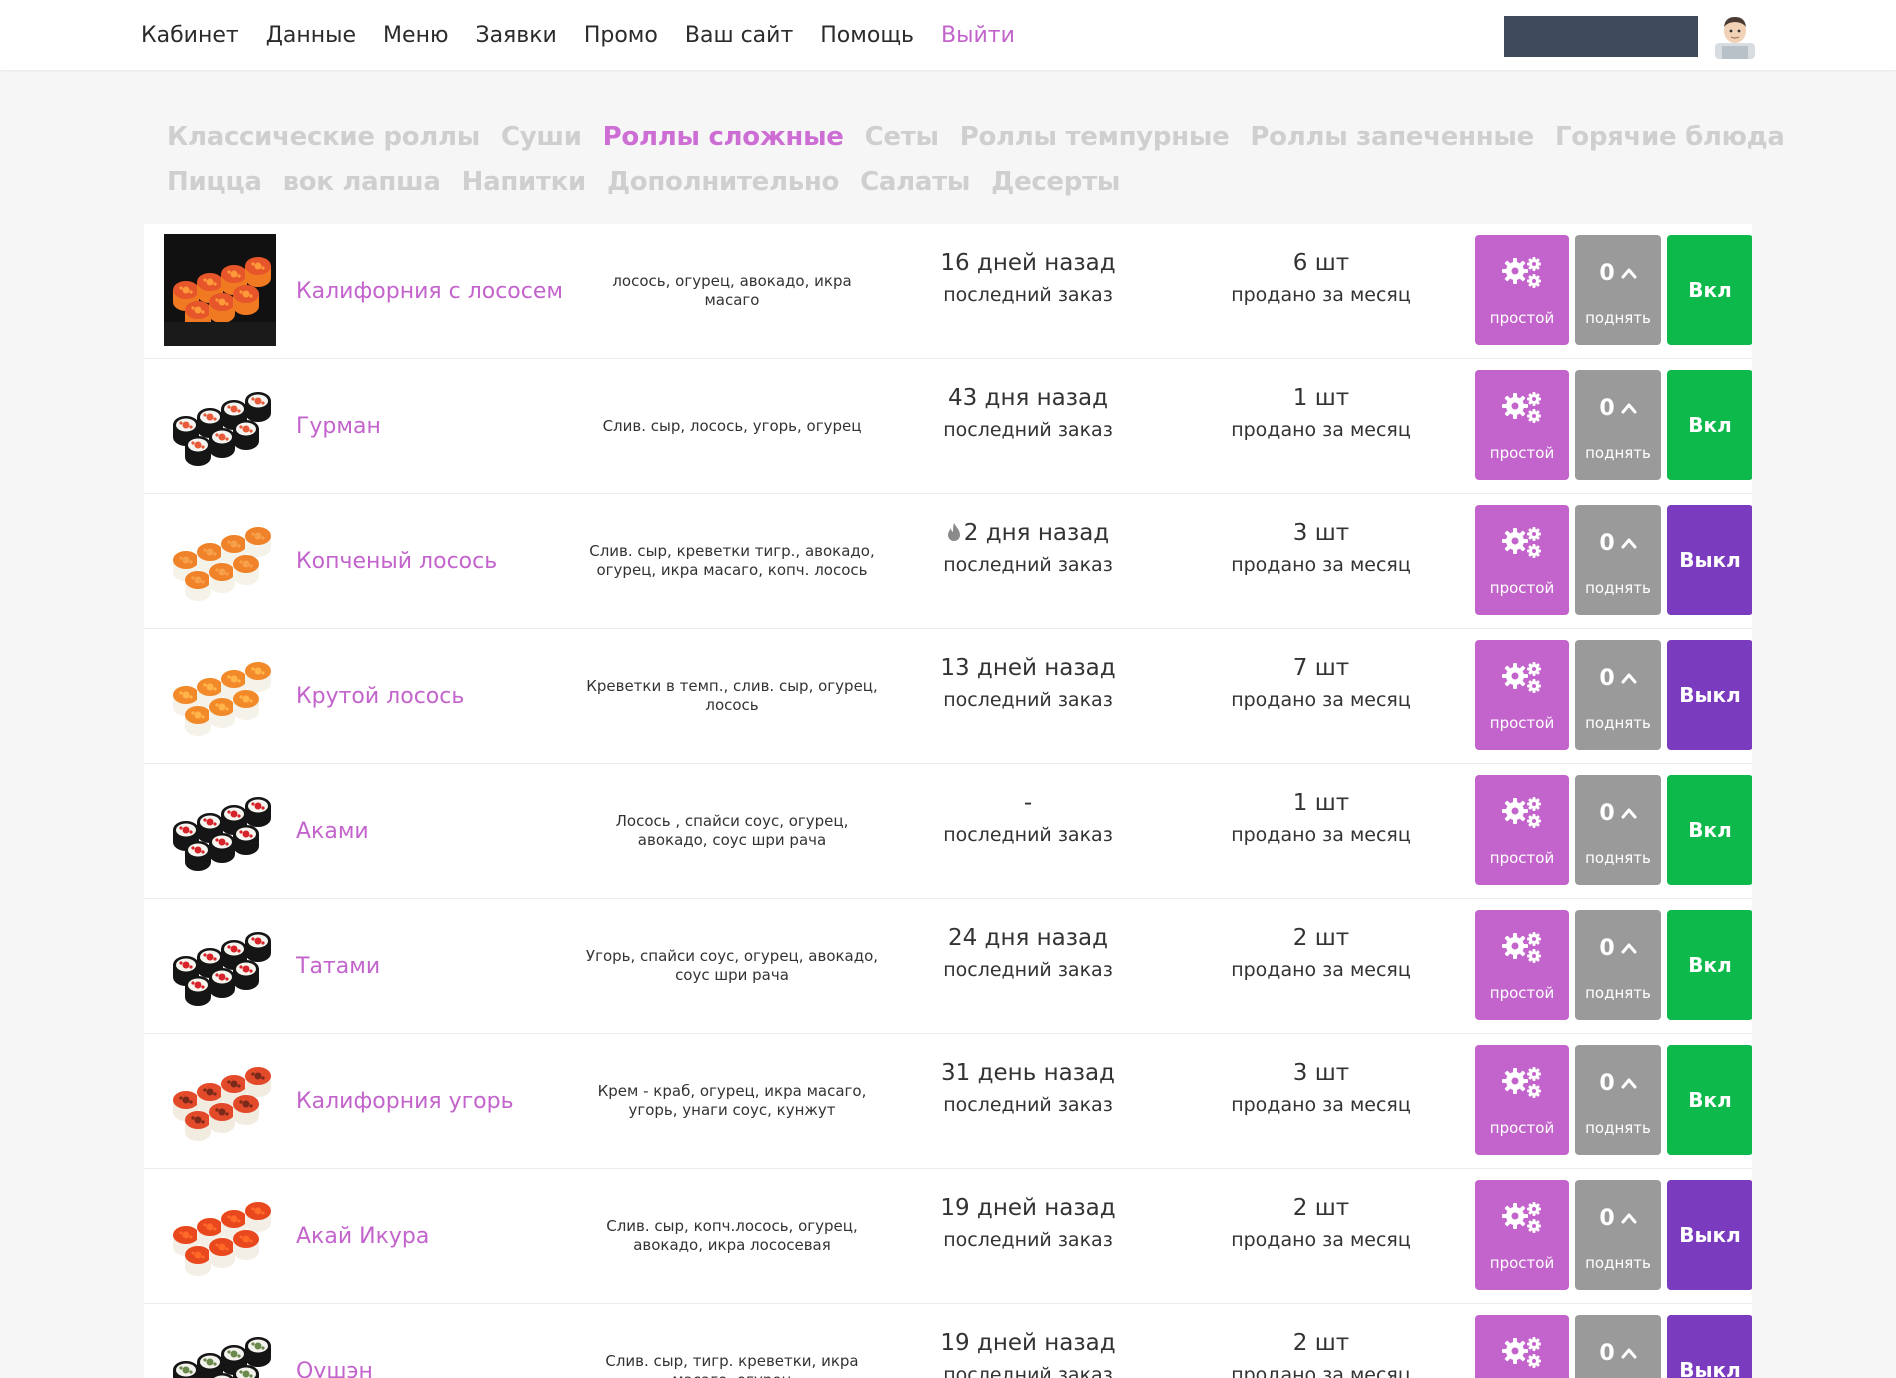 This screenshot has width=1896, height=1378. I want to click on product-name: Копченый лосось, so click(396, 561).